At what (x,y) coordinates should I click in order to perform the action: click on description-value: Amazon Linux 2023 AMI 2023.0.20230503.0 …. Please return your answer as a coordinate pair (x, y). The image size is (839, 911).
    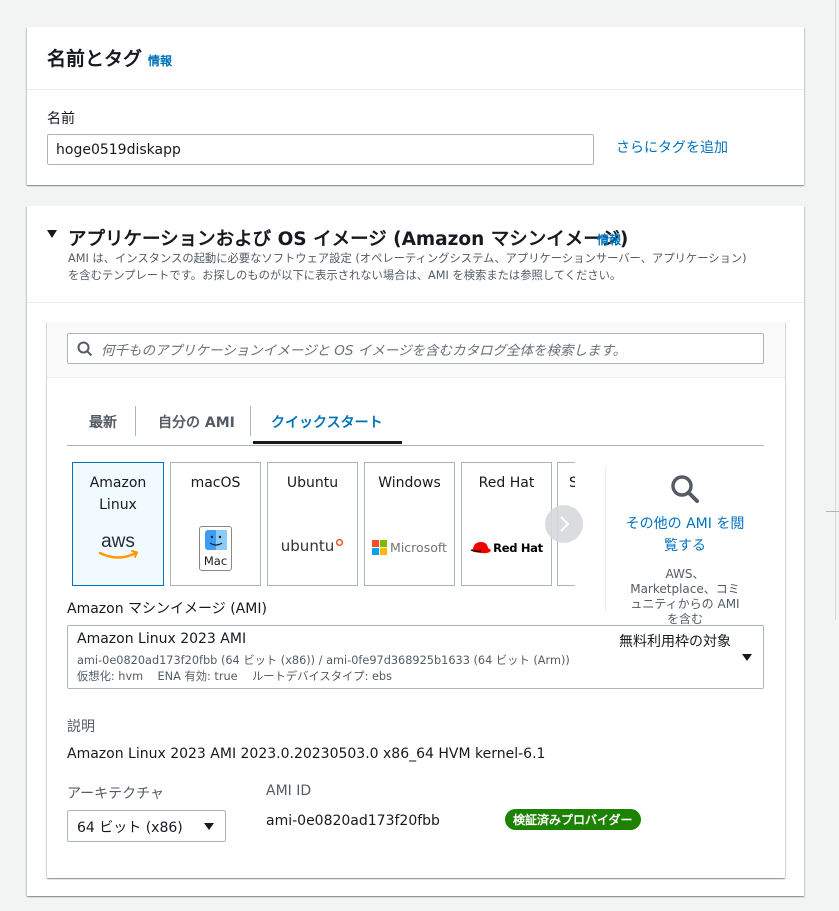
    Looking at the image, I should click on (306, 754).